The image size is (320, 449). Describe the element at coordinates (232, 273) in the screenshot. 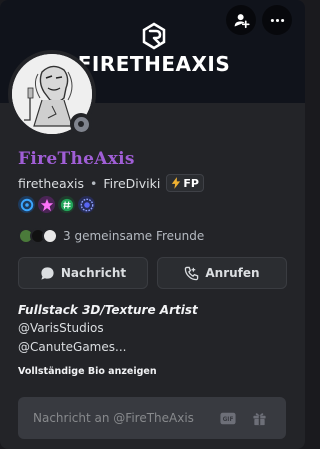

I see `call-button-label: Anrufen` at that location.